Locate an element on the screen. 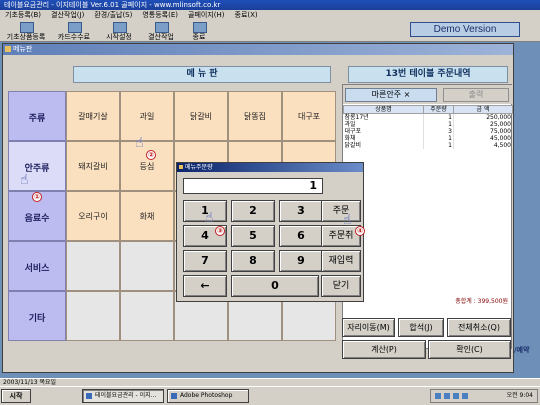 The image size is (540, 405). menu-settle: 결산작업(J) is located at coordinates (67, 15).